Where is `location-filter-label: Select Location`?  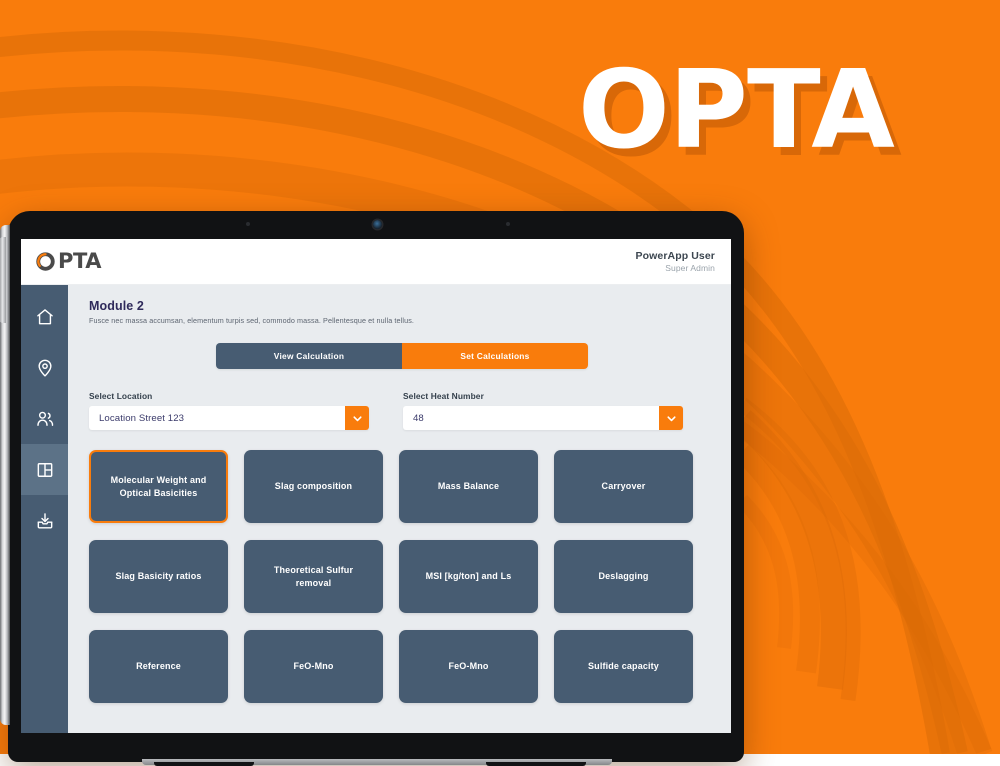
location-filter-label: Select Location is located at coordinates (121, 396).